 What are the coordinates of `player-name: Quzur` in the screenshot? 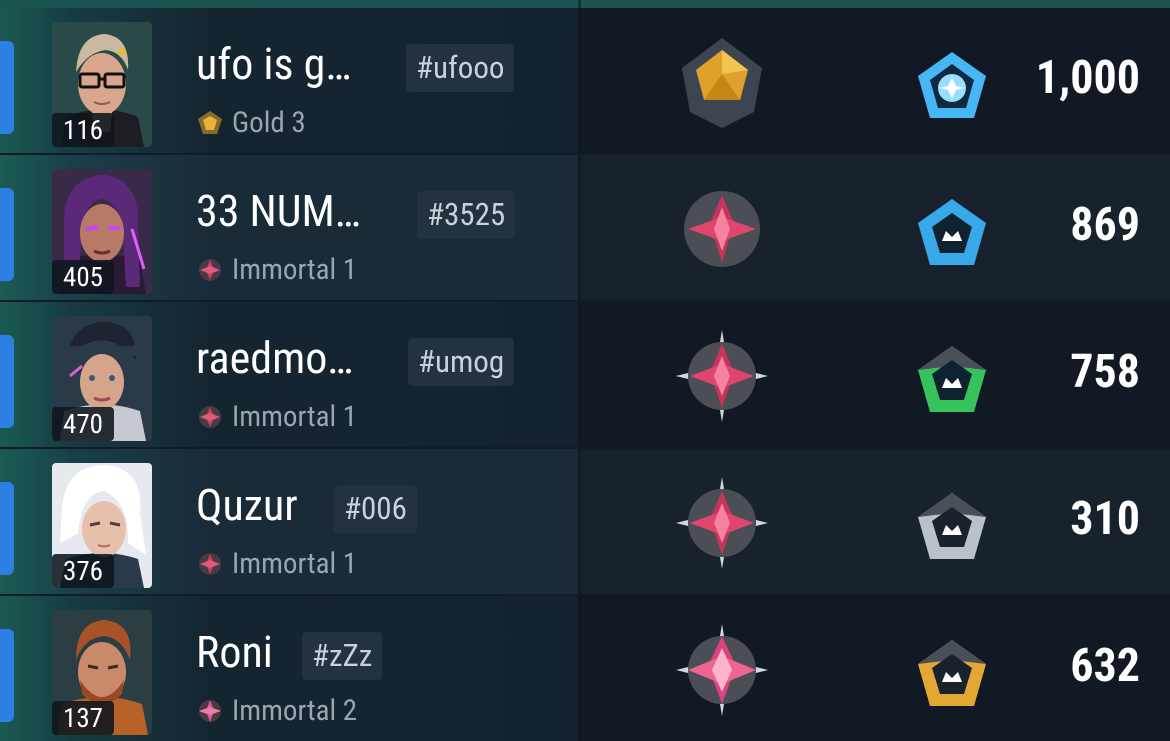 It's located at (247, 505).